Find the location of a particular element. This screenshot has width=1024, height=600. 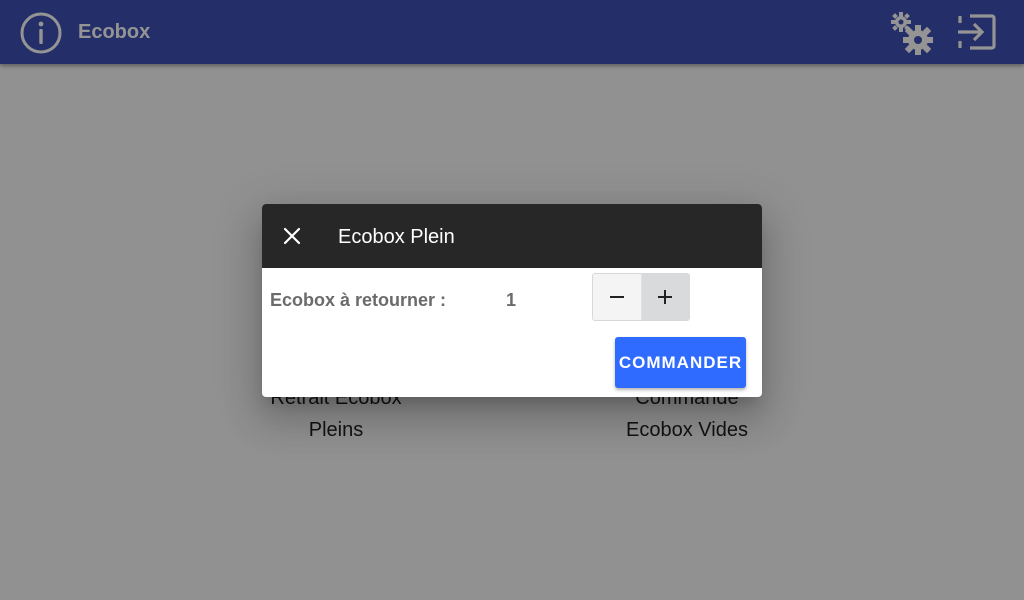

plus-icon is located at coordinates (665, 297).